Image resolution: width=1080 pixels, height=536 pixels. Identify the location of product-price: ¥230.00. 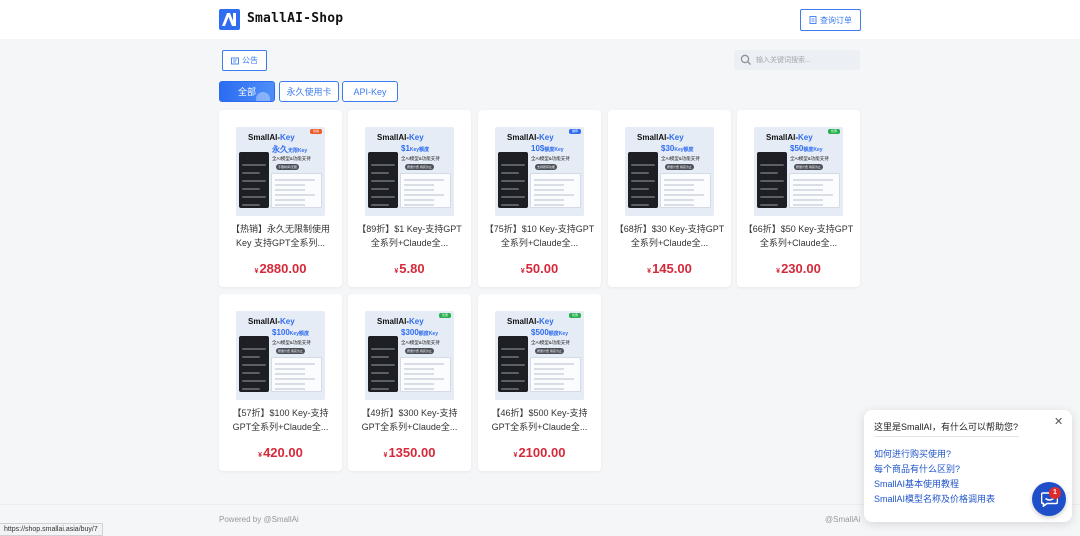
(798, 268).